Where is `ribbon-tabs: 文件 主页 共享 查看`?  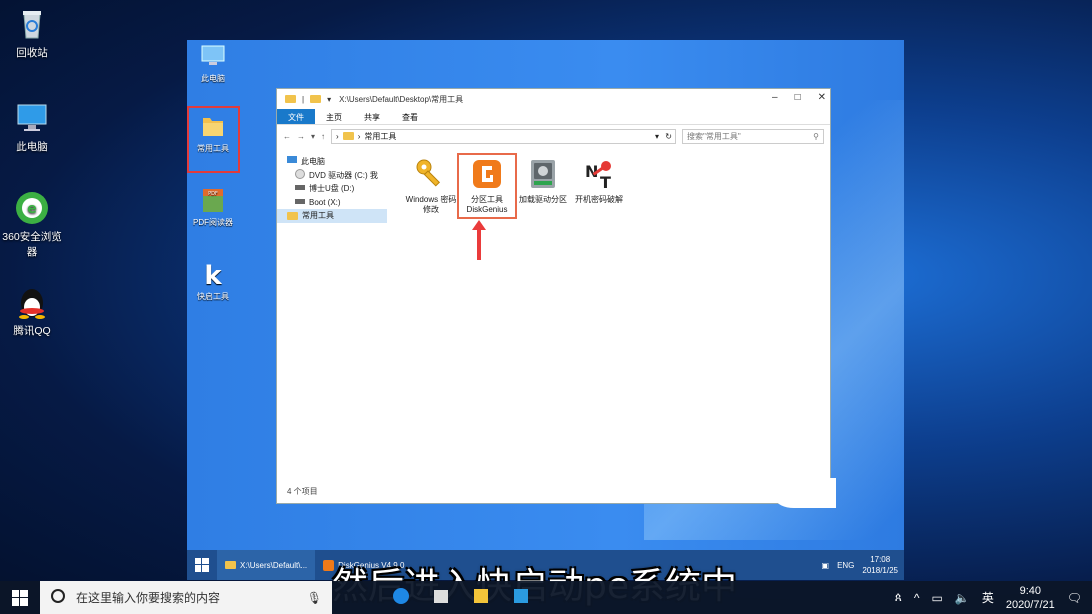
ribbon-tabs: 文件 主页 共享 查看 is located at coordinates (553, 117).